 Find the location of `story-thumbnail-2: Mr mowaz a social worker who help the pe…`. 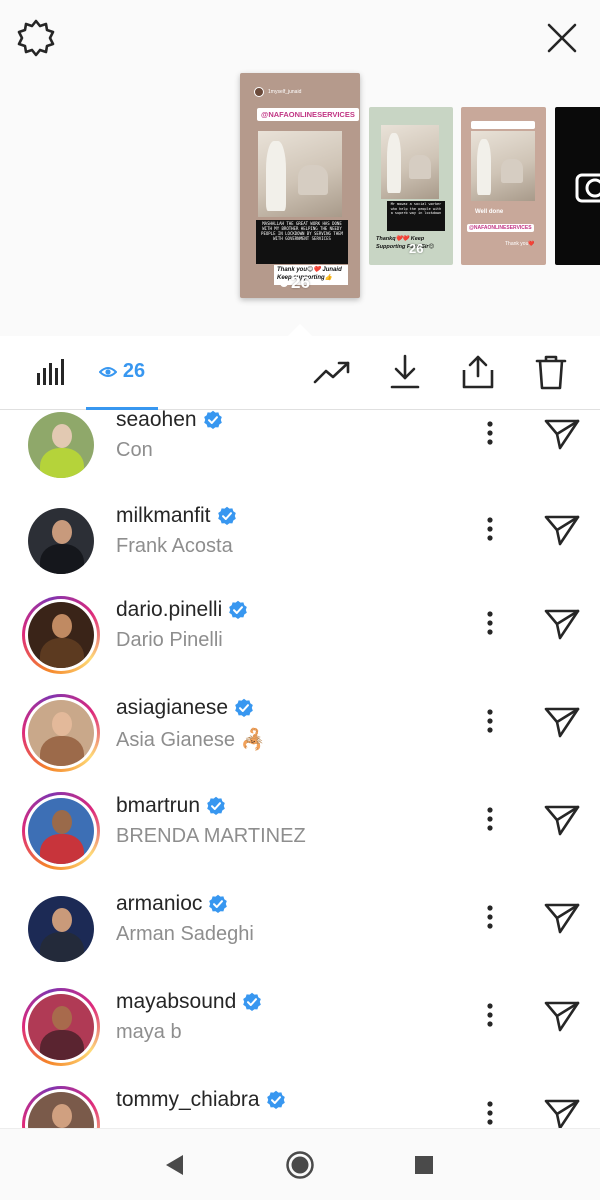

story-thumbnail-2: Mr mowaz a social worker who help the pe… is located at coordinates (411, 186).